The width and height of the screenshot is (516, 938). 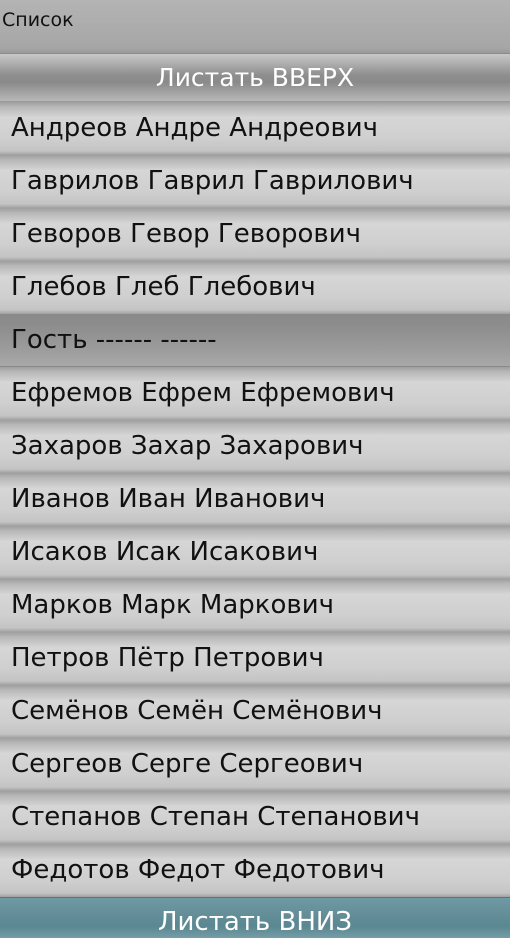 I want to click on list-item: Петров Пётр Петрович, so click(x=255, y=658).